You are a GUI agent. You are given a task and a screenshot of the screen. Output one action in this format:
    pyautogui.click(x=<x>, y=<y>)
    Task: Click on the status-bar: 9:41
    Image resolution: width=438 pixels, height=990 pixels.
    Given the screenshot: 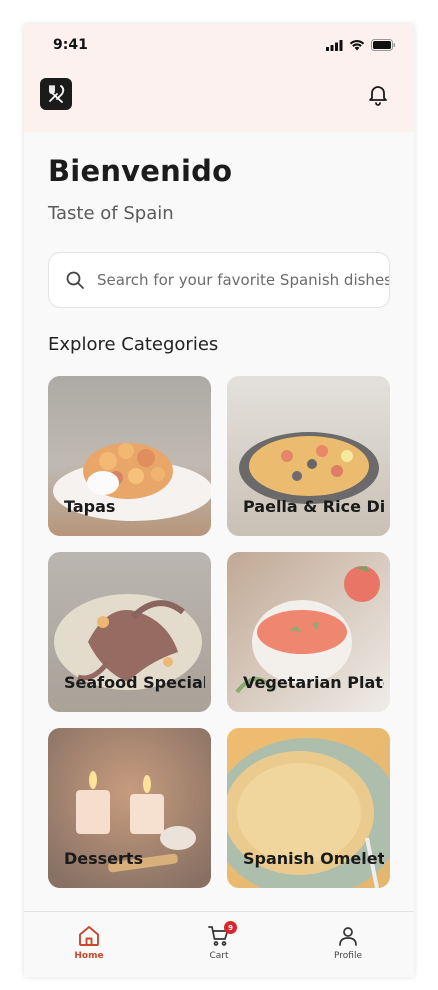 What is the action you would take?
    pyautogui.click(x=219, y=46)
    